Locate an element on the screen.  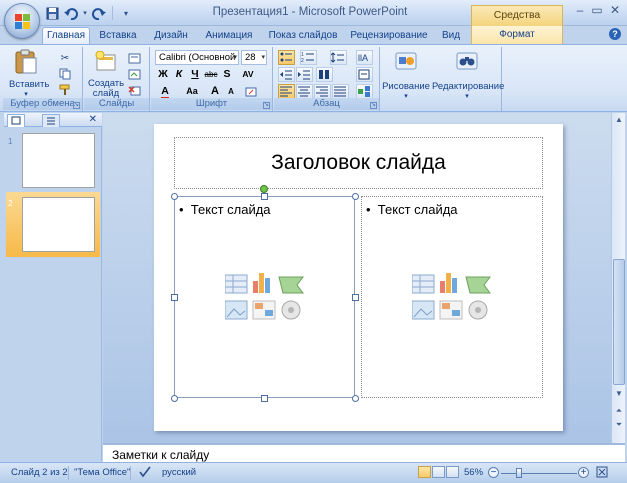
shrink-font-button: A is located at coordinates (231, 91).